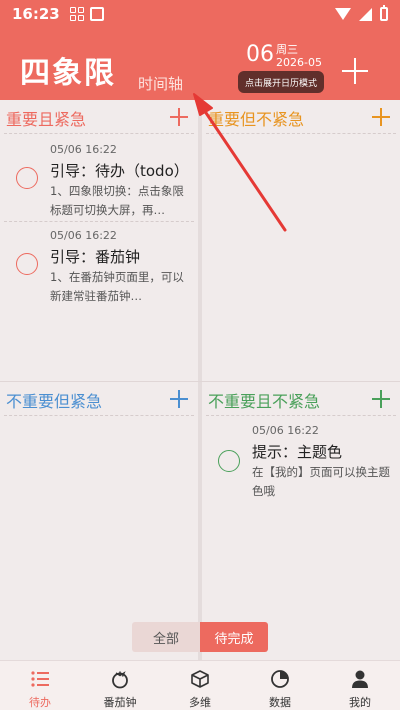  I want to click on status-notification-icons, so click(86, 14).